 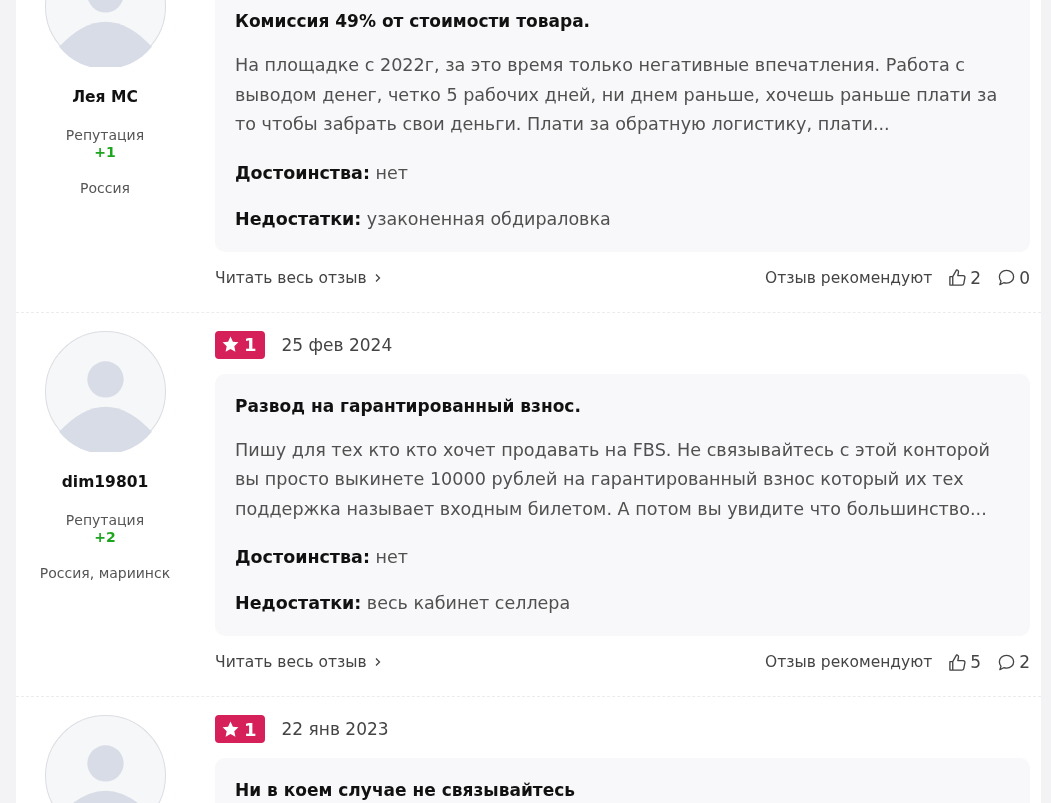 What do you see at coordinates (105, 572) in the screenshot?
I see `author-location: Россия, мариинск` at bounding box center [105, 572].